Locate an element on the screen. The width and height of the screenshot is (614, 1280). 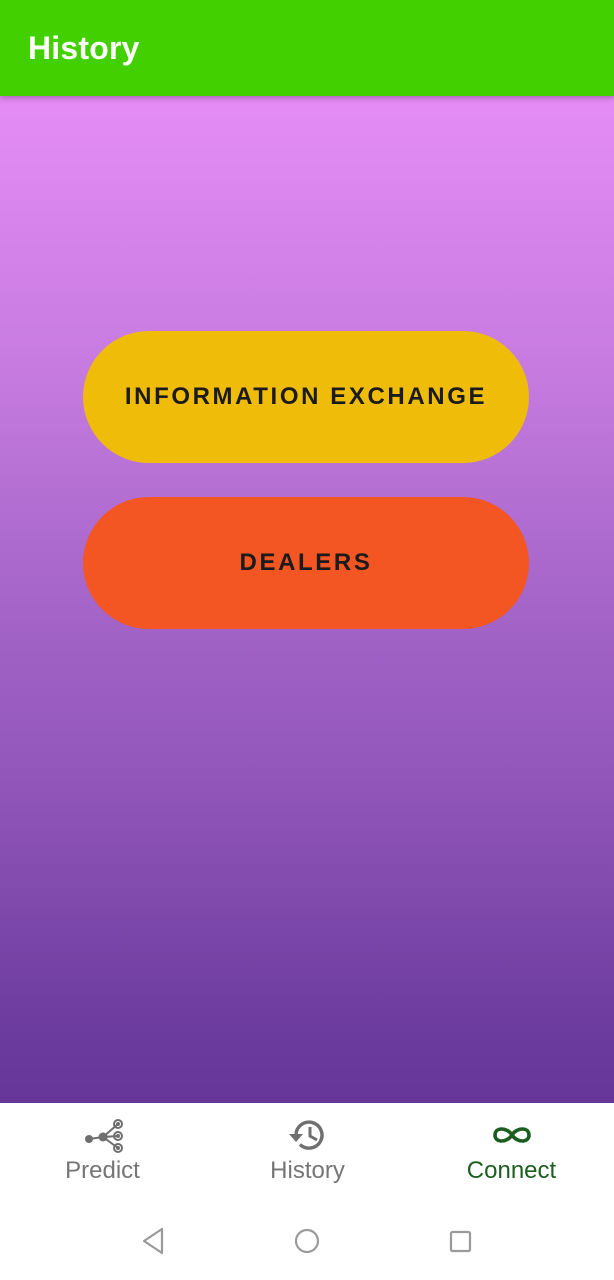
system-navigation-bar is located at coordinates (307, 1241).